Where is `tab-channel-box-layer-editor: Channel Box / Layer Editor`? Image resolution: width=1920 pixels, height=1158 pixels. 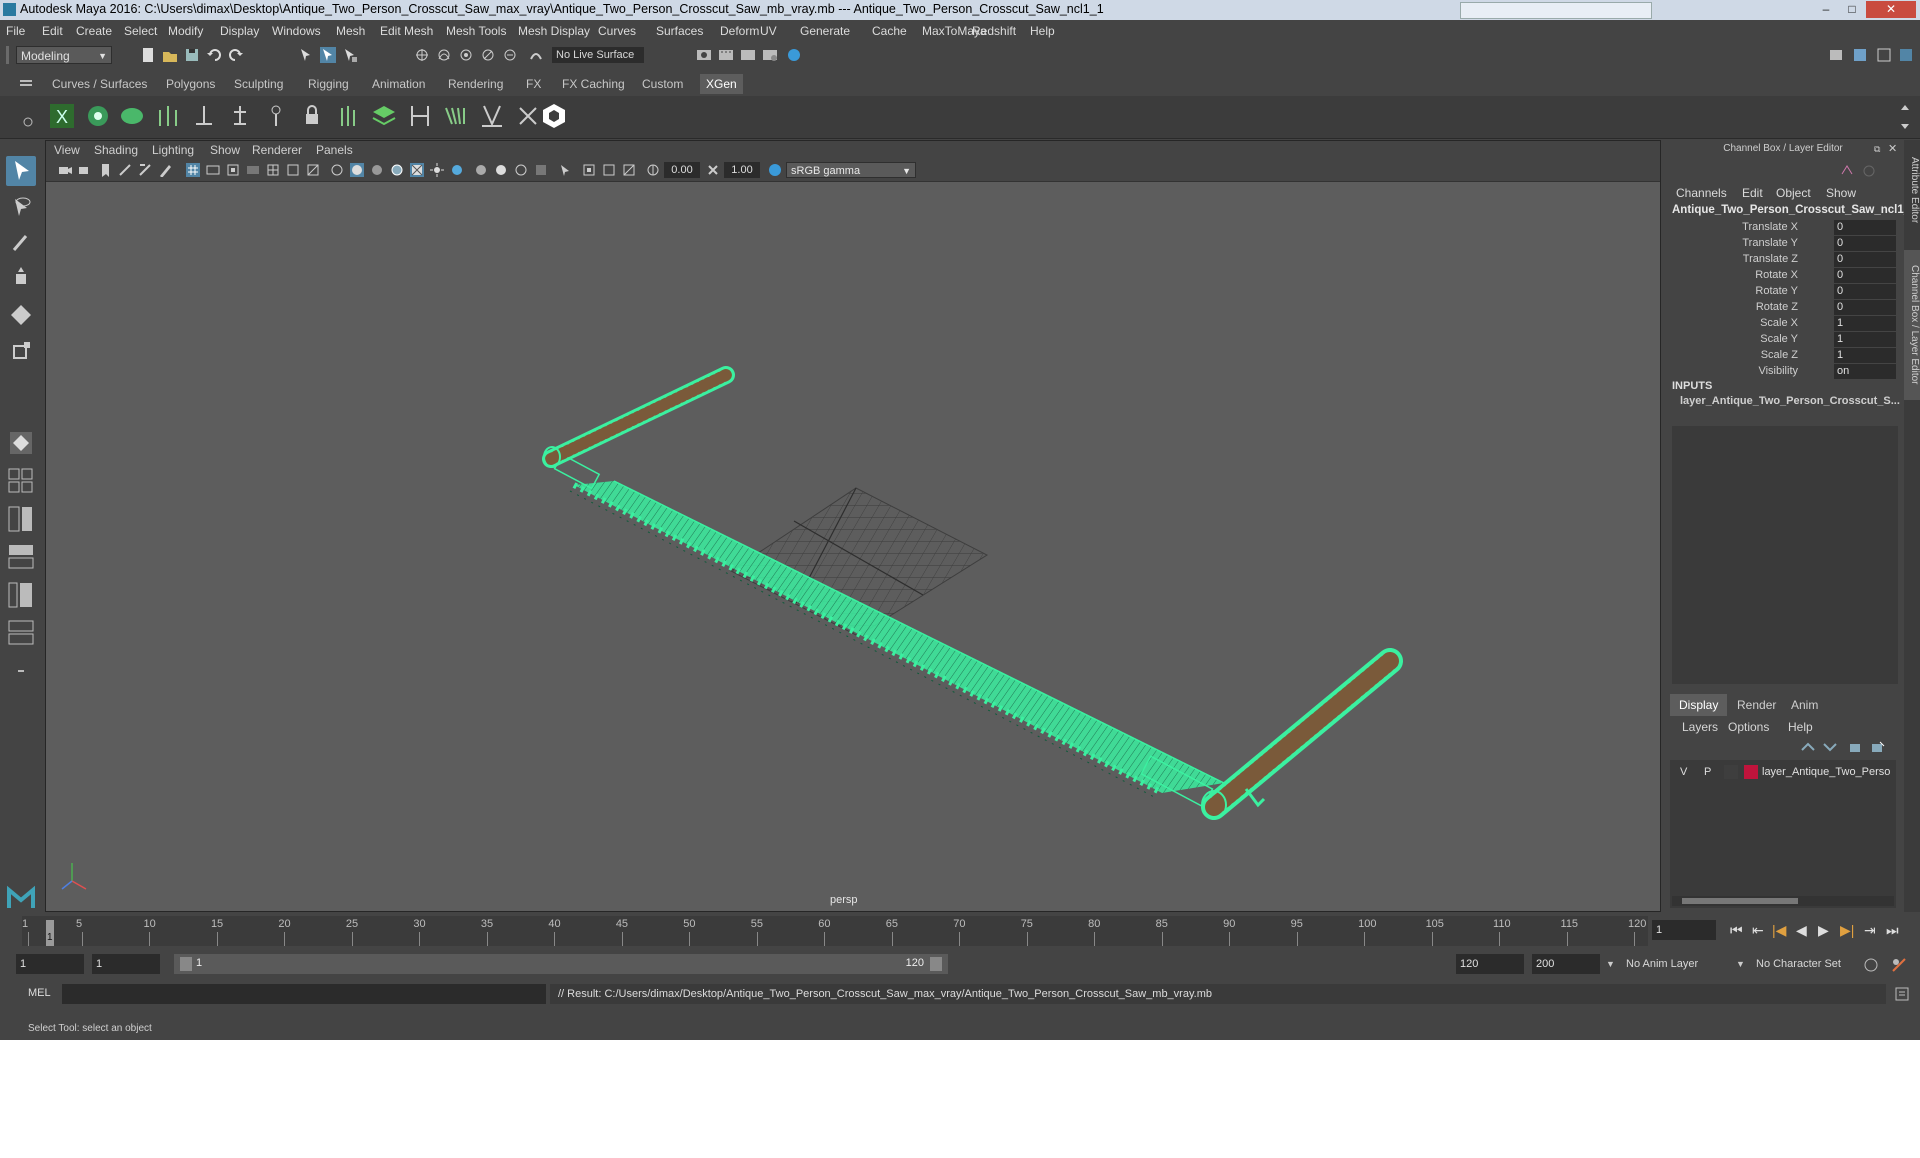
tab-channel-box-layer-editor: Channel Box / Layer Editor is located at coordinates (1912, 325).